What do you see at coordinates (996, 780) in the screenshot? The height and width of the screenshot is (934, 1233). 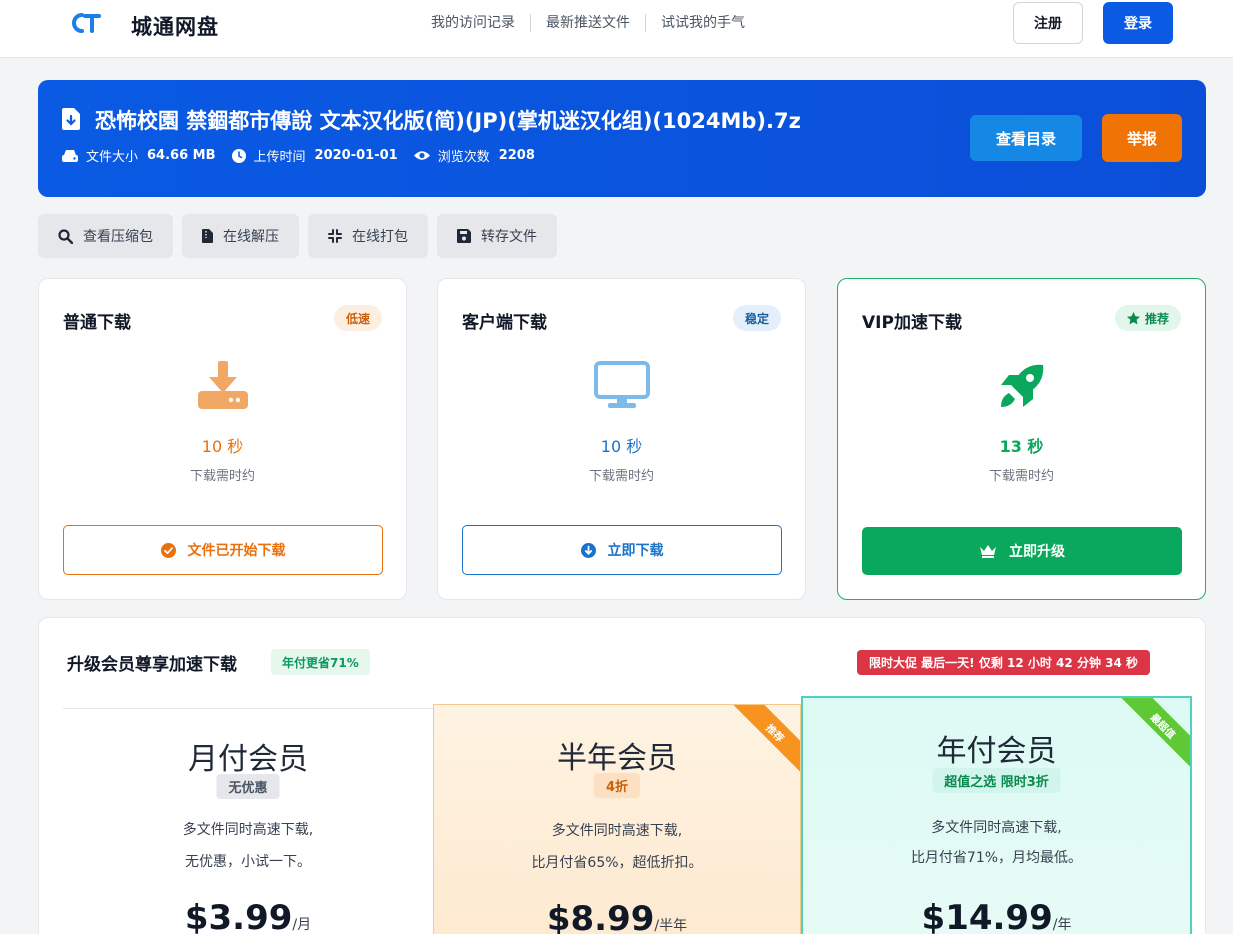 I see `plan-badge: 超值之选 限时3折` at bounding box center [996, 780].